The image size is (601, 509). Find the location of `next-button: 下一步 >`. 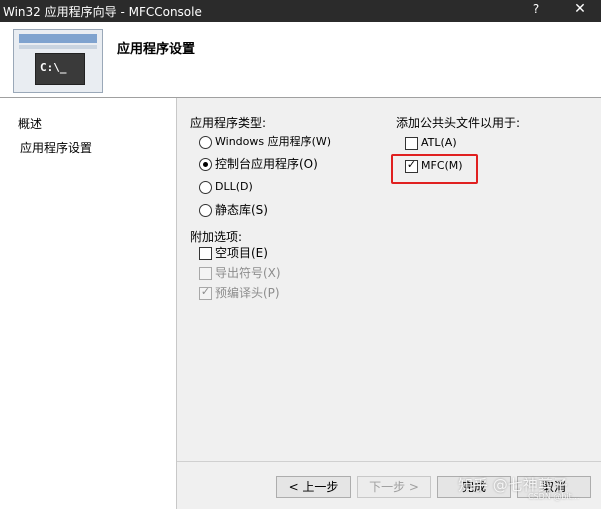

next-button: 下一步 > is located at coordinates (394, 487).